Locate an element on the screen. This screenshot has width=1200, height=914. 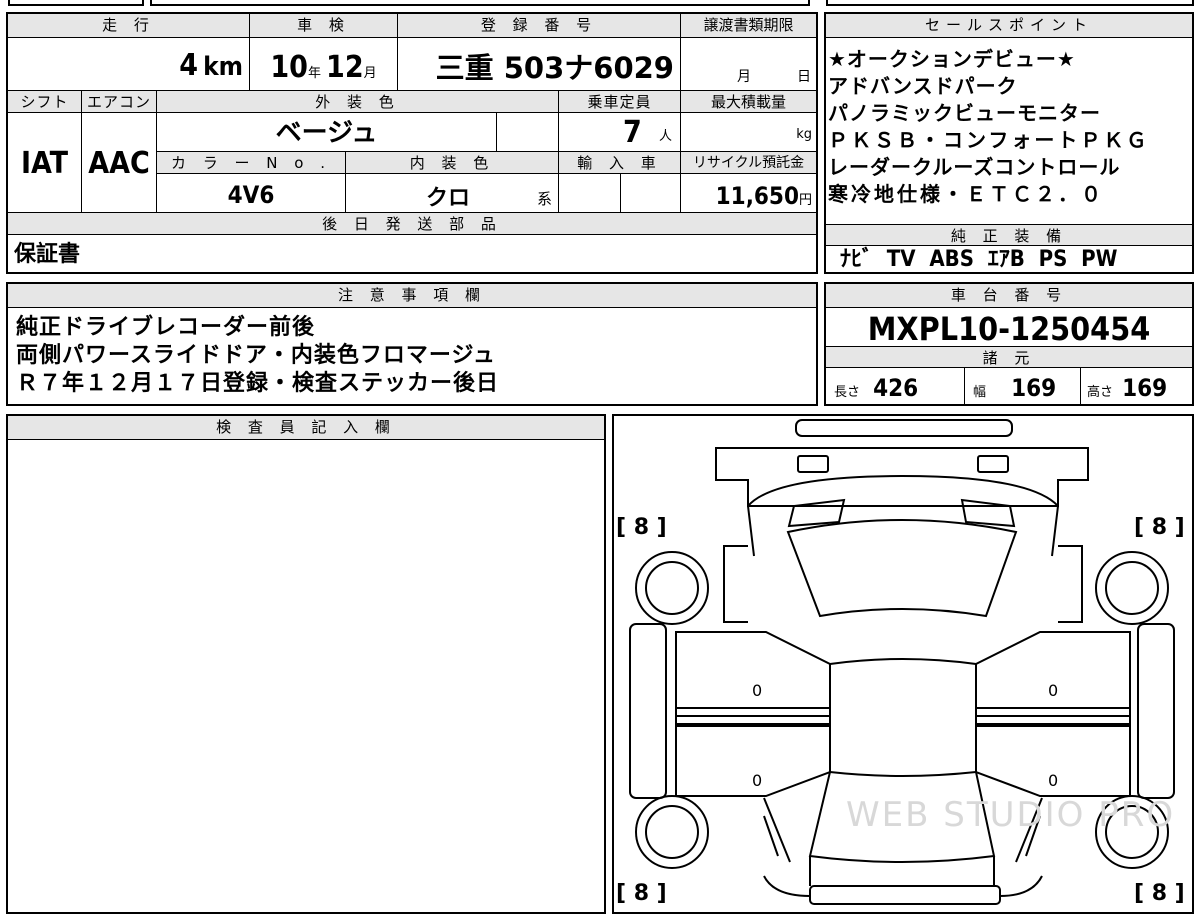
transfer-deadline-value: 月 日 is located at coordinates (748, 64).